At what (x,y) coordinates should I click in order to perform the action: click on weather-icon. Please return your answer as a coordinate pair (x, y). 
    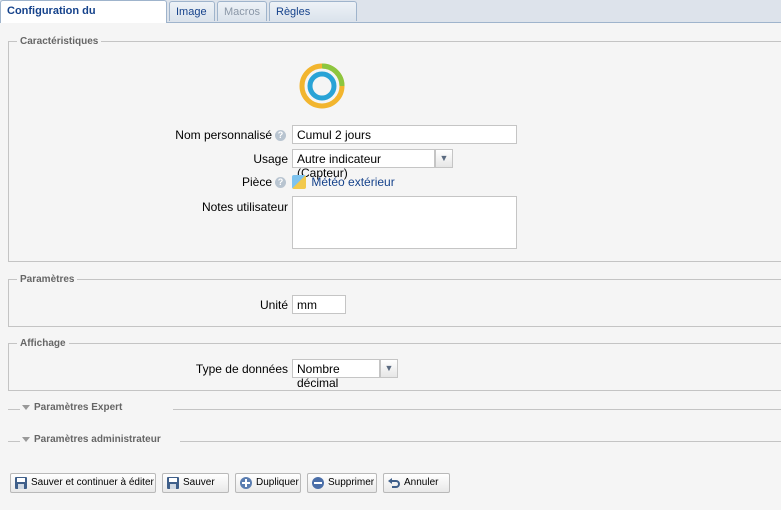
    Looking at the image, I should click on (299, 181).